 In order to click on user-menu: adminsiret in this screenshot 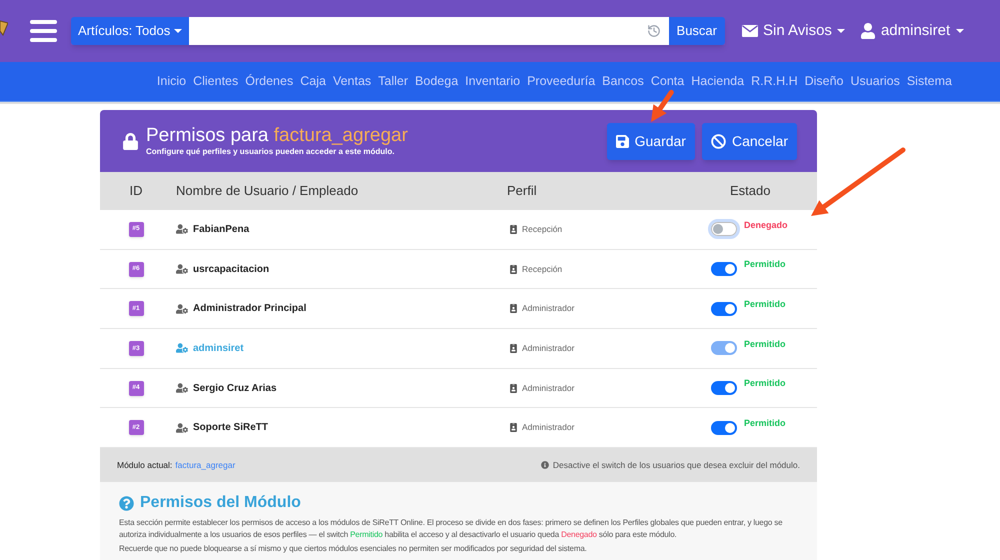, I will do `click(912, 31)`.